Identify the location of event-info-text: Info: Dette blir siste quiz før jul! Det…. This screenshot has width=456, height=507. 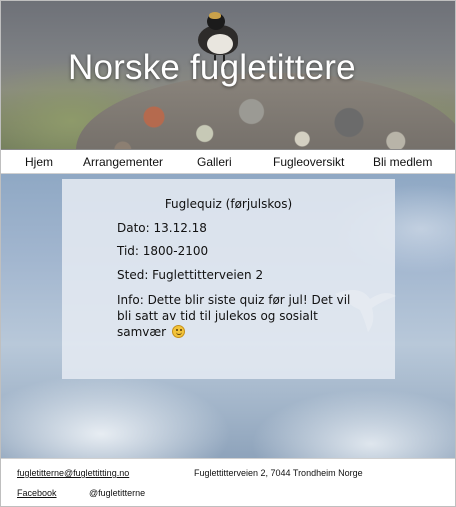
(234, 316).